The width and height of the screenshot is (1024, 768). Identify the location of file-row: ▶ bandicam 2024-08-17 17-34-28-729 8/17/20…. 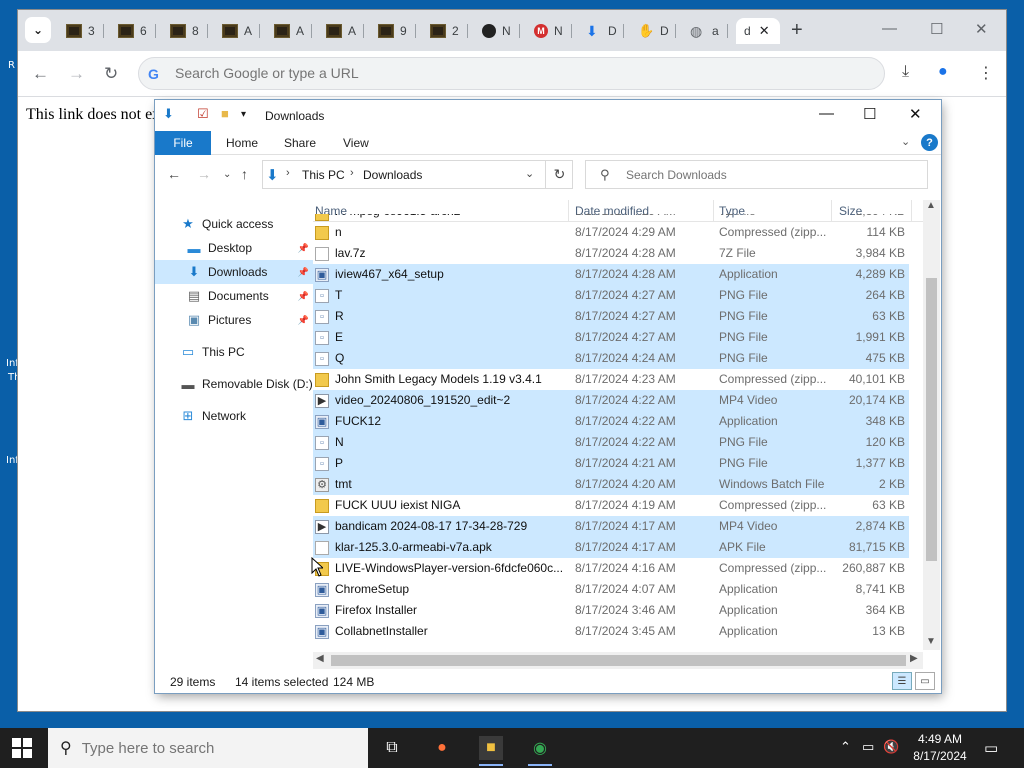
(611, 526).